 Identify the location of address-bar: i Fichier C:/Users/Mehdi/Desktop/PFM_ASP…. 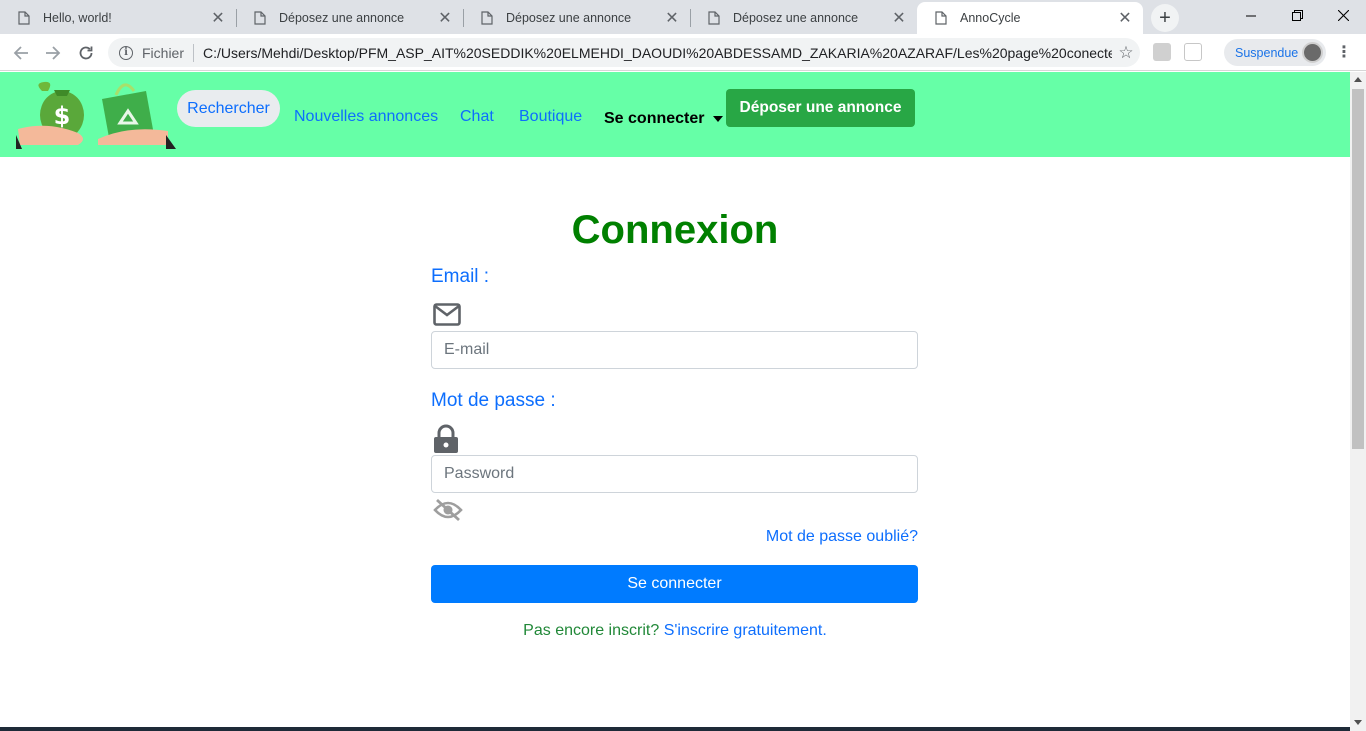
(624, 52).